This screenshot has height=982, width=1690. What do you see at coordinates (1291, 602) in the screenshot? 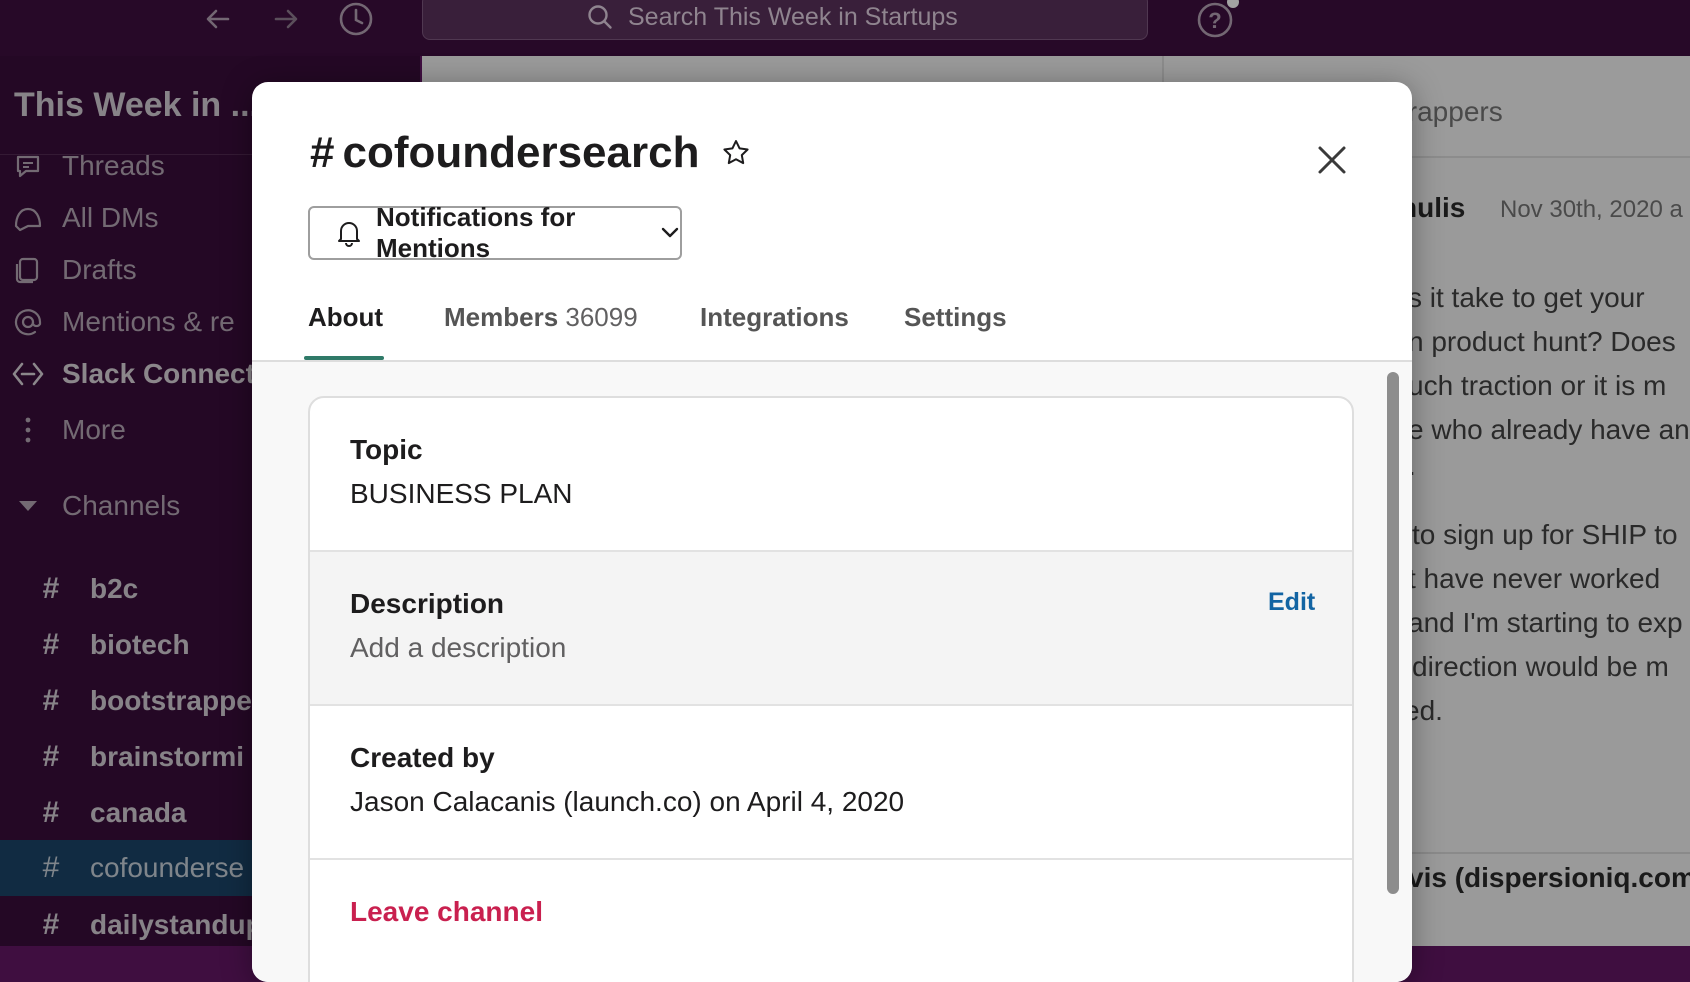
I see `edit-description-link: Edit` at bounding box center [1291, 602].